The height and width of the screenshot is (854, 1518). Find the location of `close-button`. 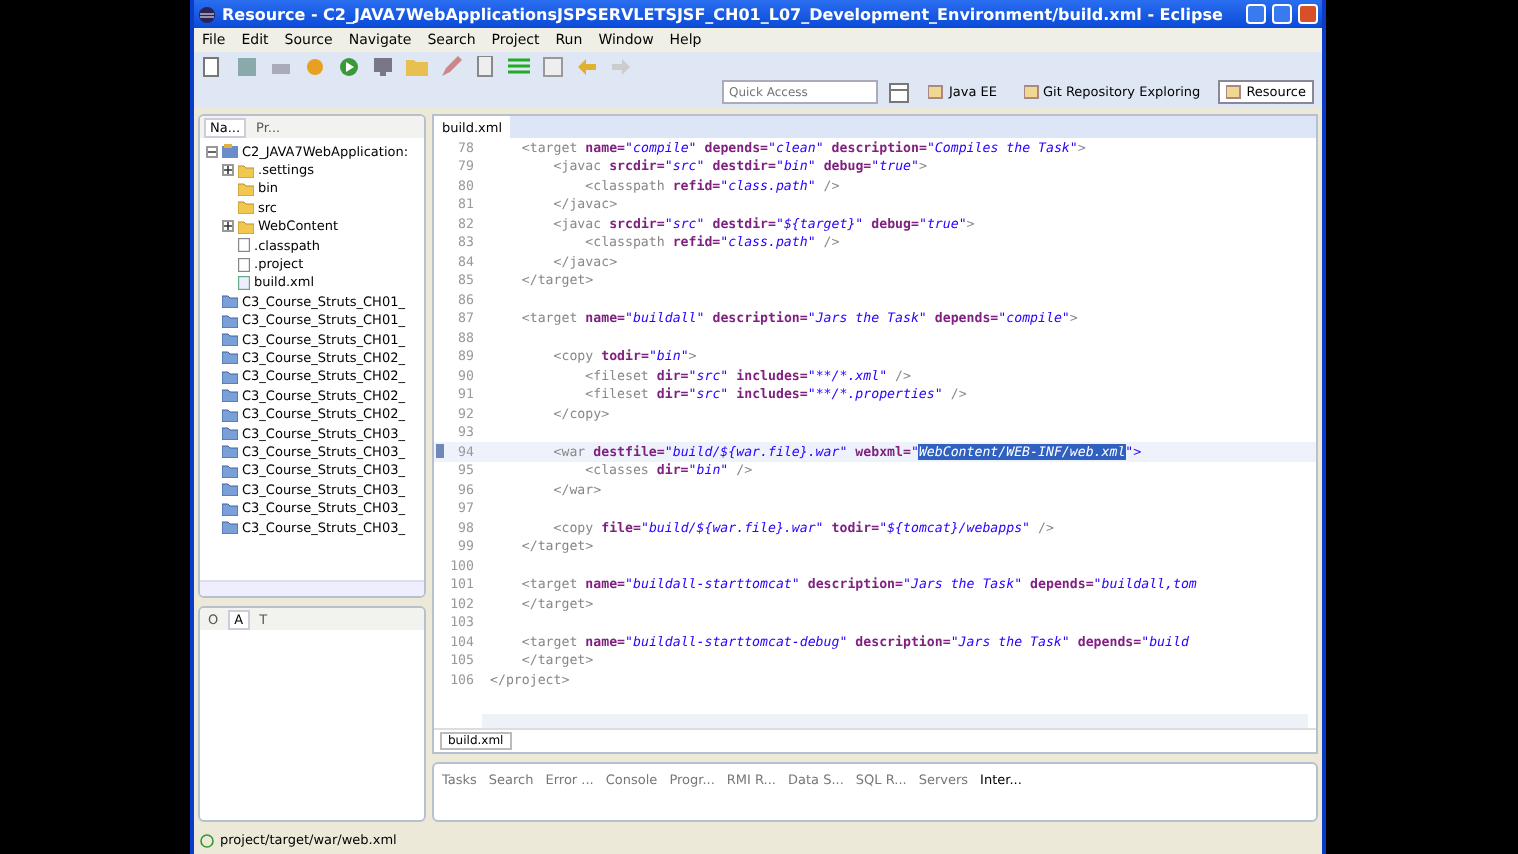

close-button is located at coordinates (1308, 14).